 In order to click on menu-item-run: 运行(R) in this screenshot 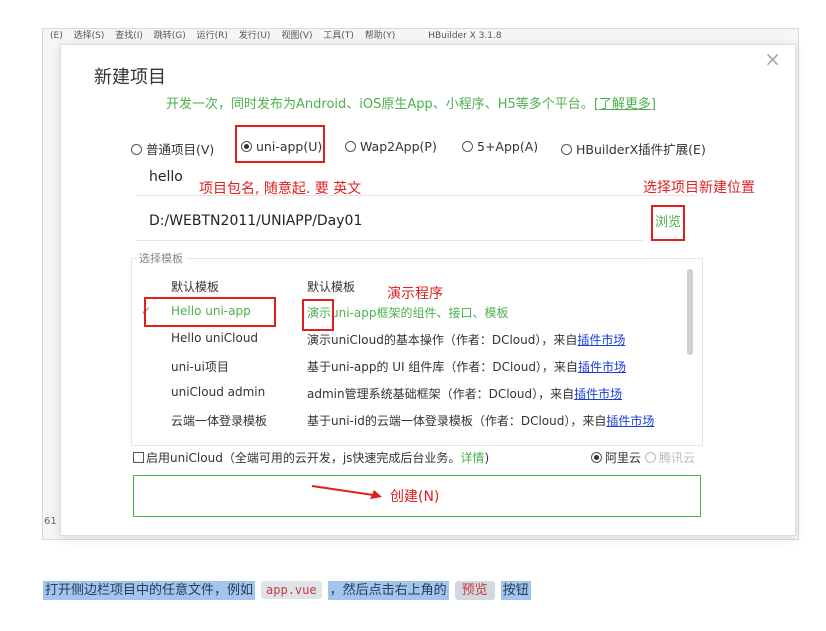, I will do `click(212, 34)`.